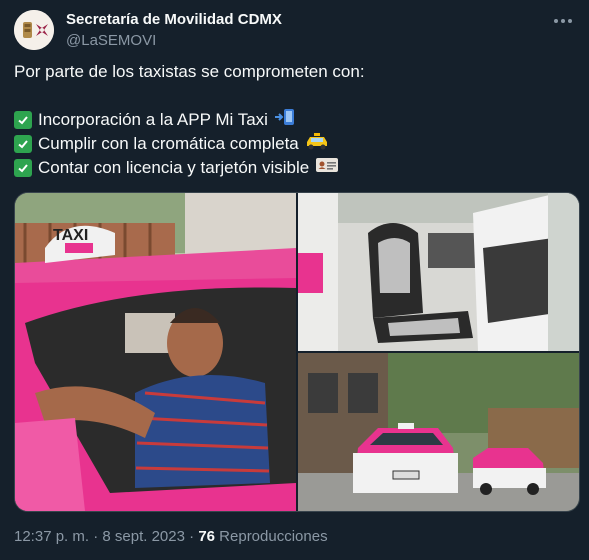 The width and height of the screenshot is (589, 560). Describe the element at coordinates (285, 120) in the screenshot. I see `mobile-arrow-icon` at that location.